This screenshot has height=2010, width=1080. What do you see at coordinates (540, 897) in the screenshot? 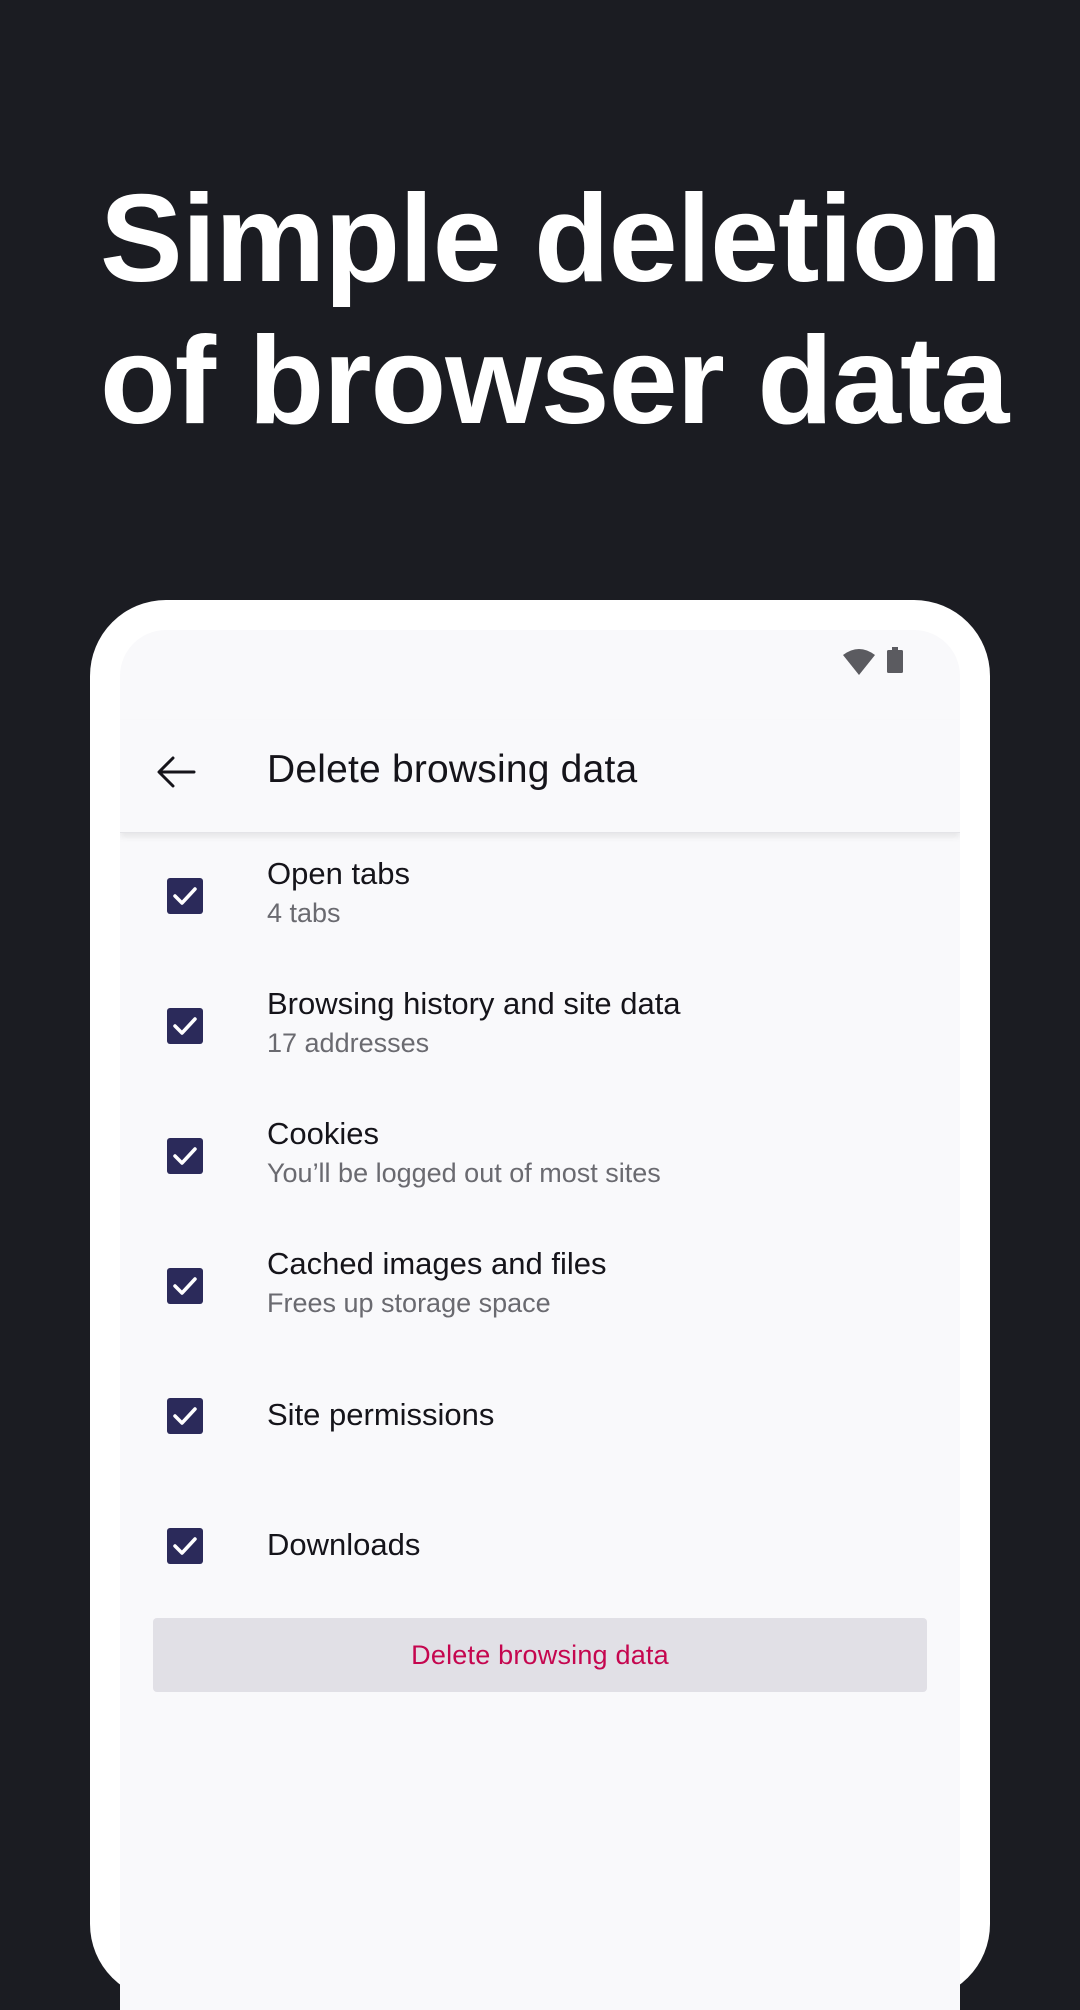
I see `option-open-tabs: Open tabs 4 tabs` at bounding box center [540, 897].